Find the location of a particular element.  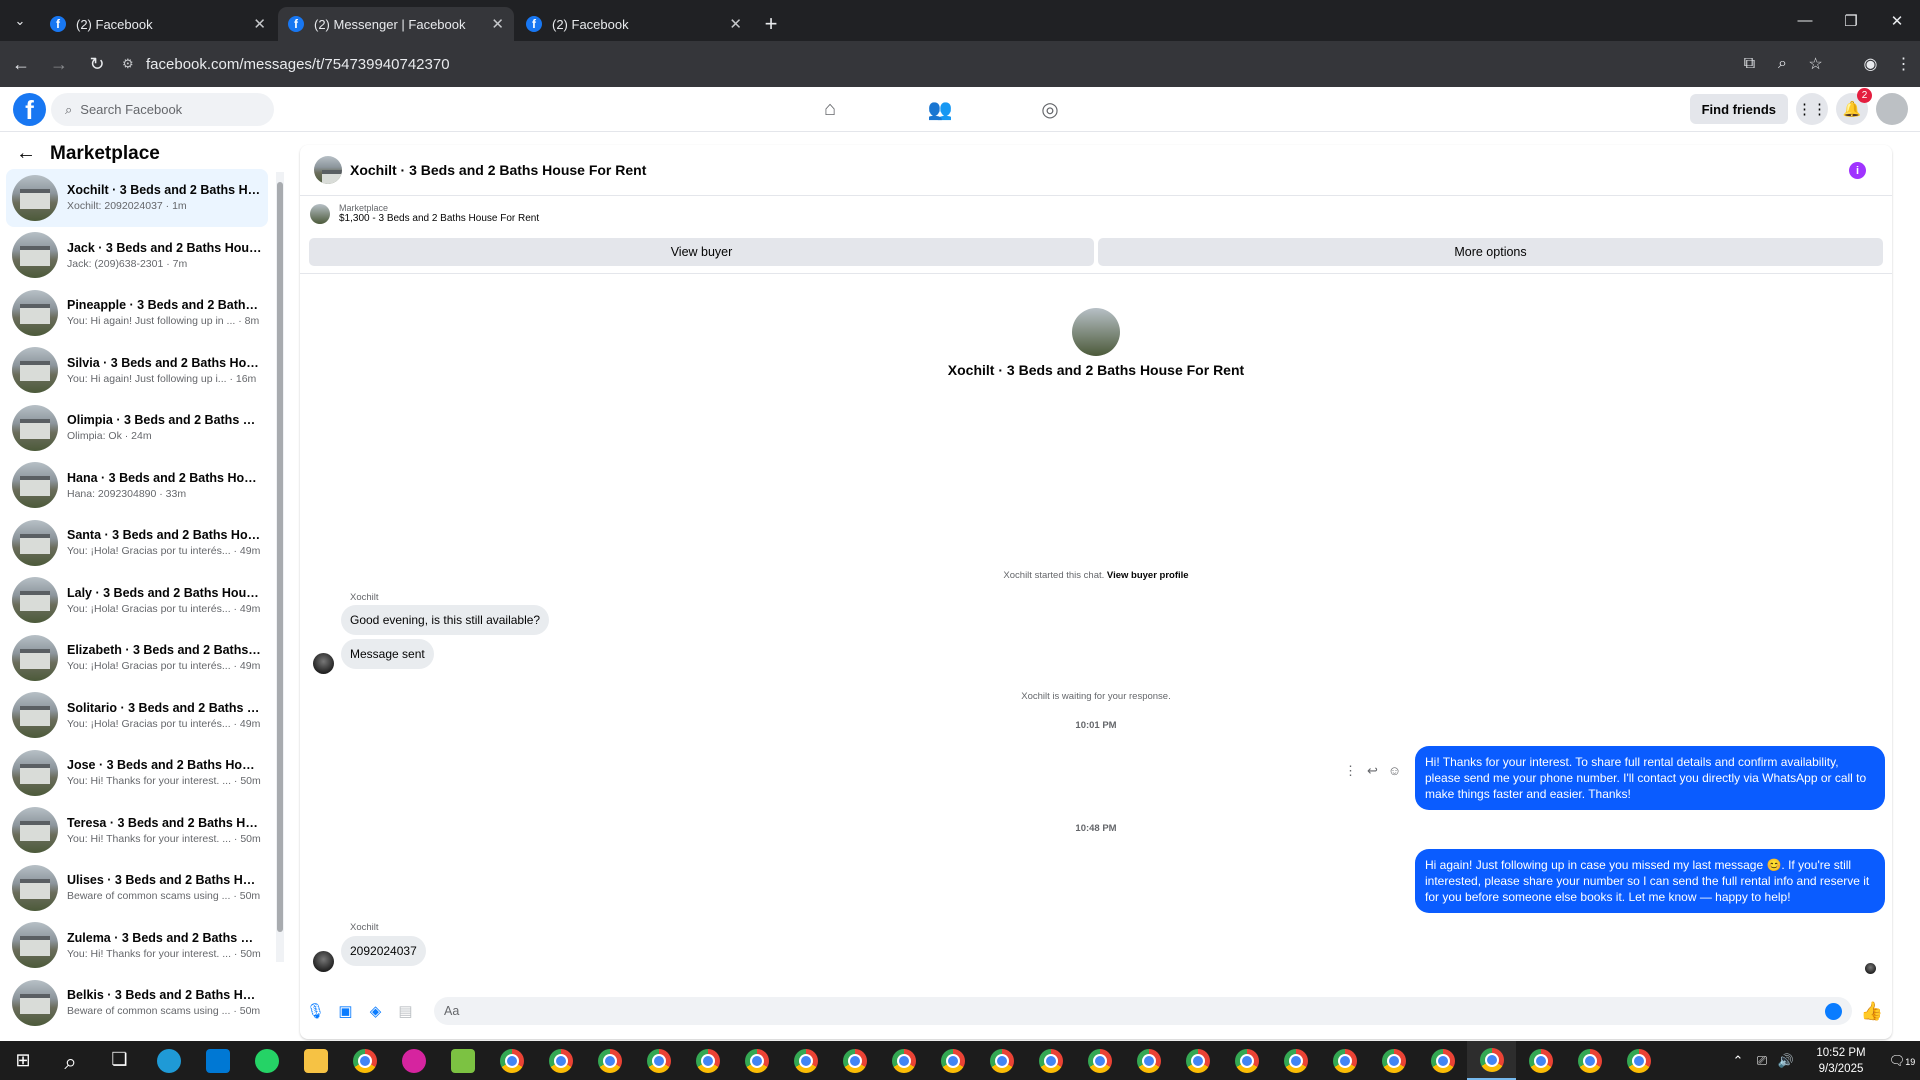

bookmark-star-icon: ☆ is located at coordinates (1815, 64).